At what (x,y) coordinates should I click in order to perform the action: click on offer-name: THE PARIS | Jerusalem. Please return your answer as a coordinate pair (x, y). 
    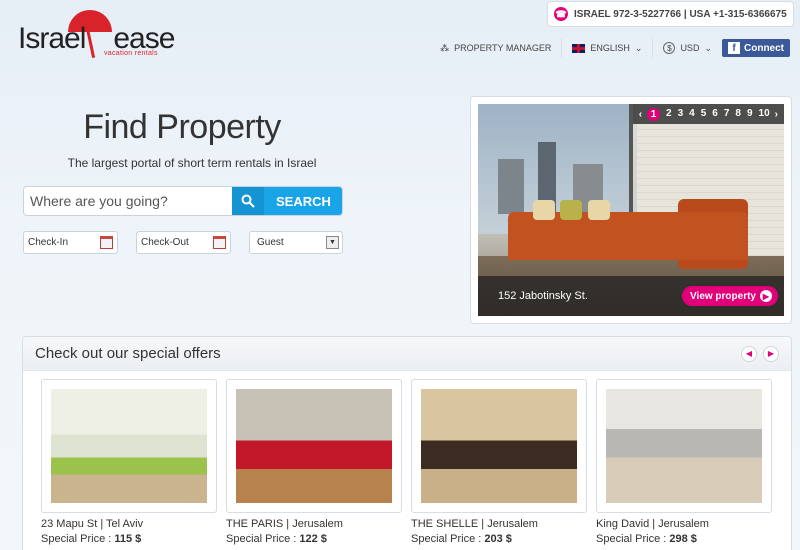
    Looking at the image, I should click on (314, 524).